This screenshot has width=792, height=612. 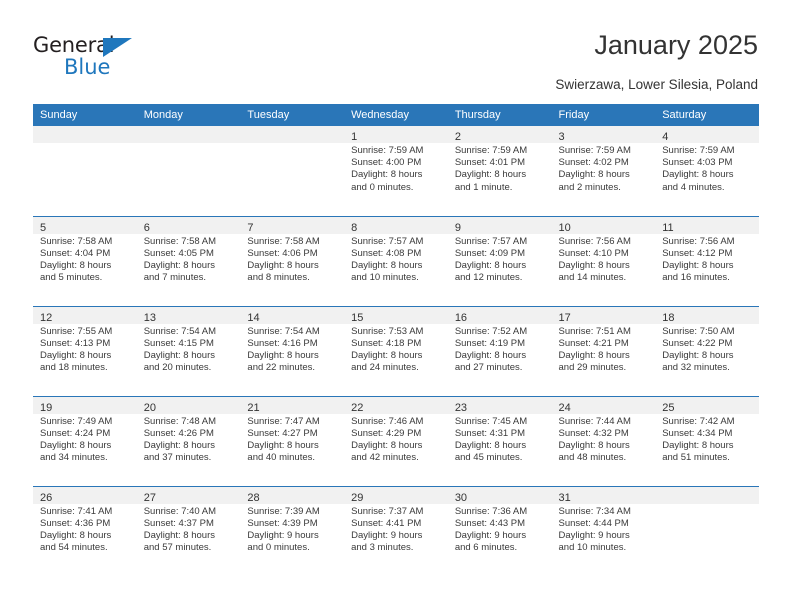 I want to click on day-number: 25, so click(x=668, y=407).